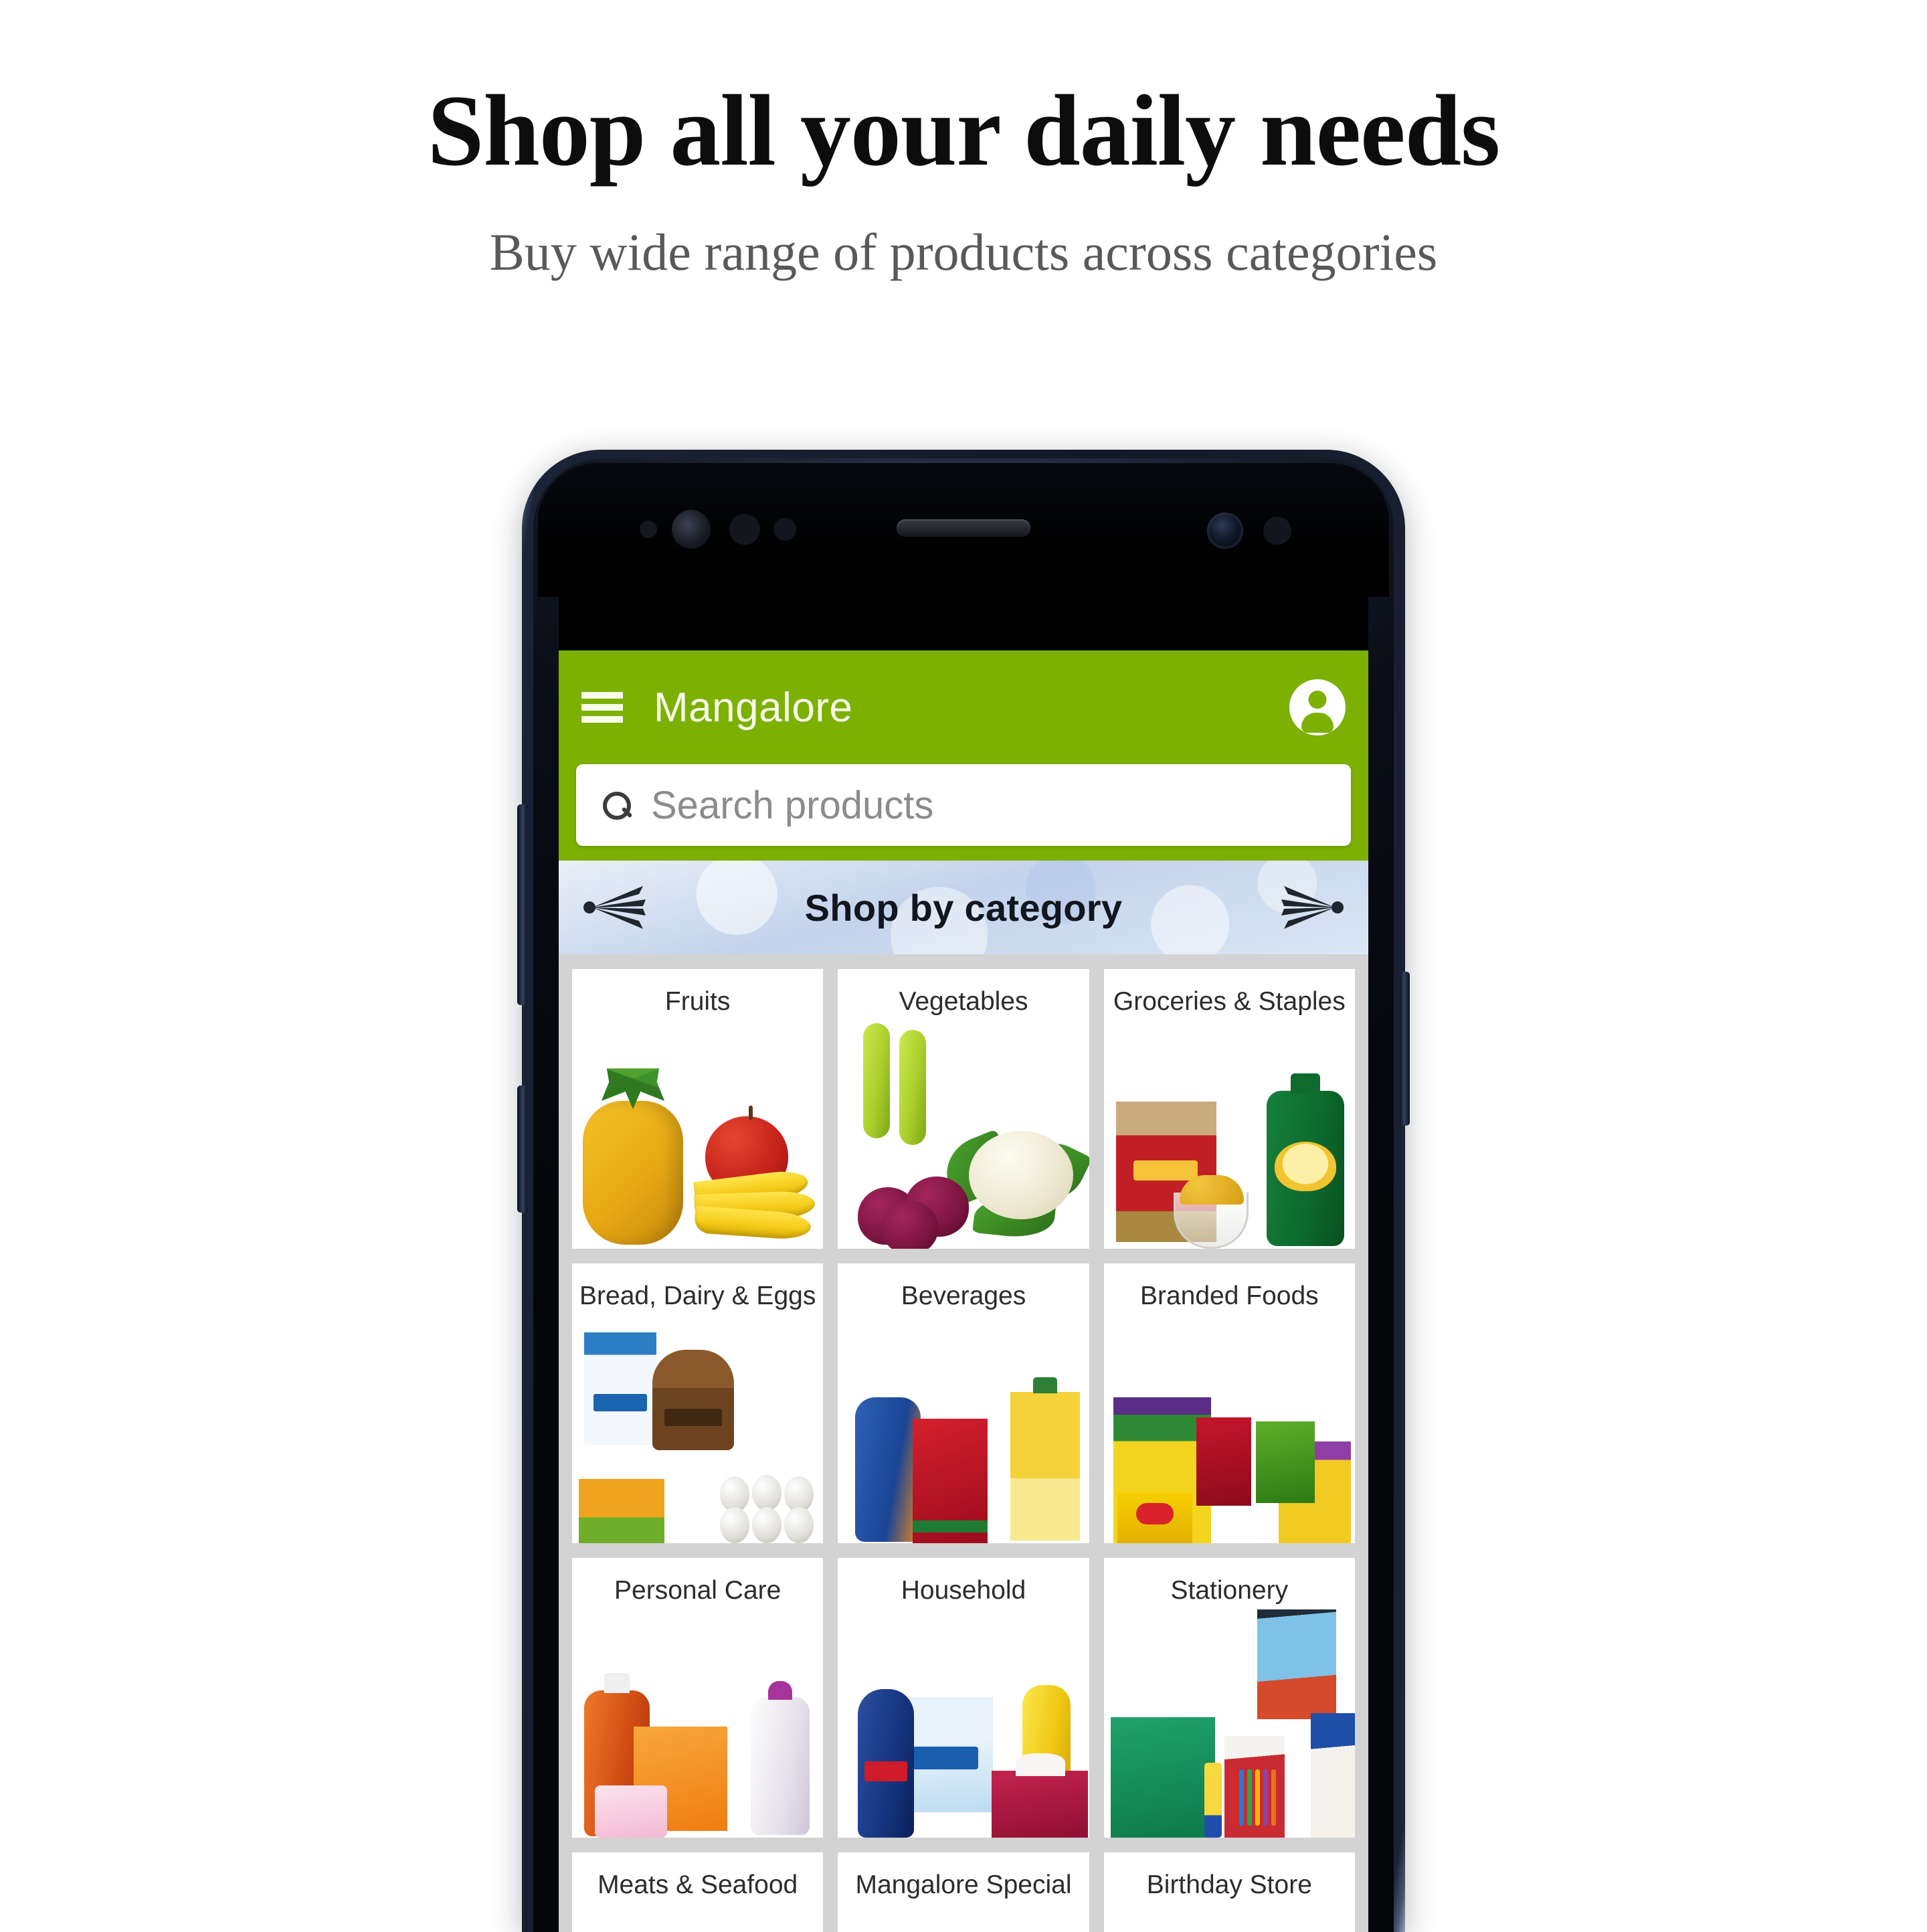 Image resolution: width=1927 pixels, height=1932 pixels. What do you see at coordinates (648, 529) in the screenshot?
I see `proximity-sensor-icon` at bounding box center [648, 529].